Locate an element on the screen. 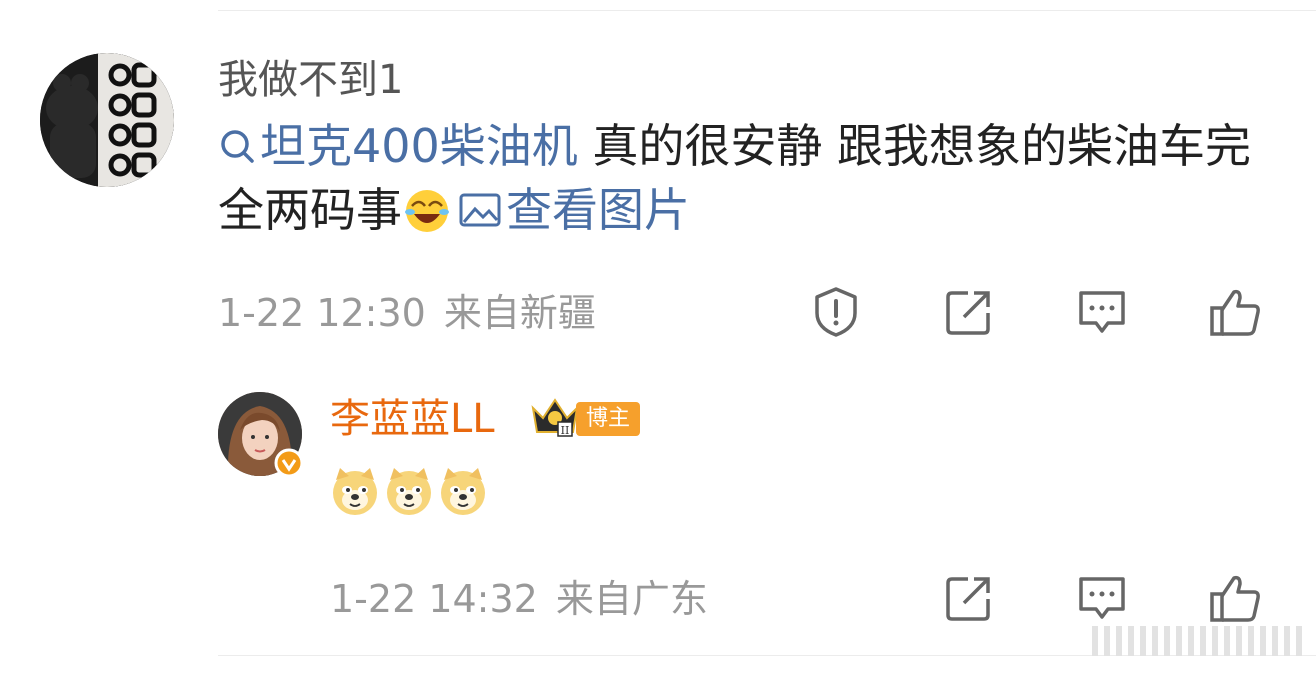 The height and width of the screenshot is (676, 1316). comment-meta: 1-22 12:30 来自新疆 is located at coordinates (407, 313).